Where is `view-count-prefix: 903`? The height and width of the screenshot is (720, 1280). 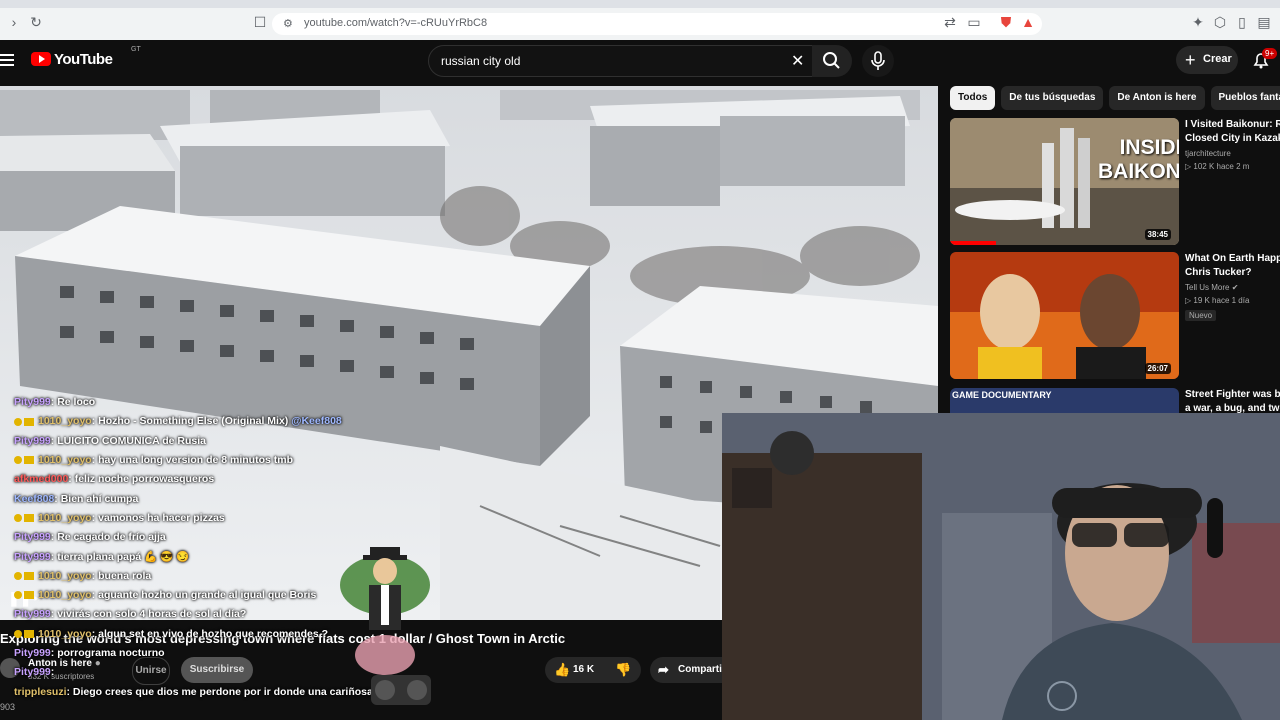 view-count-prefix: 903 is located at coordinates (8, 707).